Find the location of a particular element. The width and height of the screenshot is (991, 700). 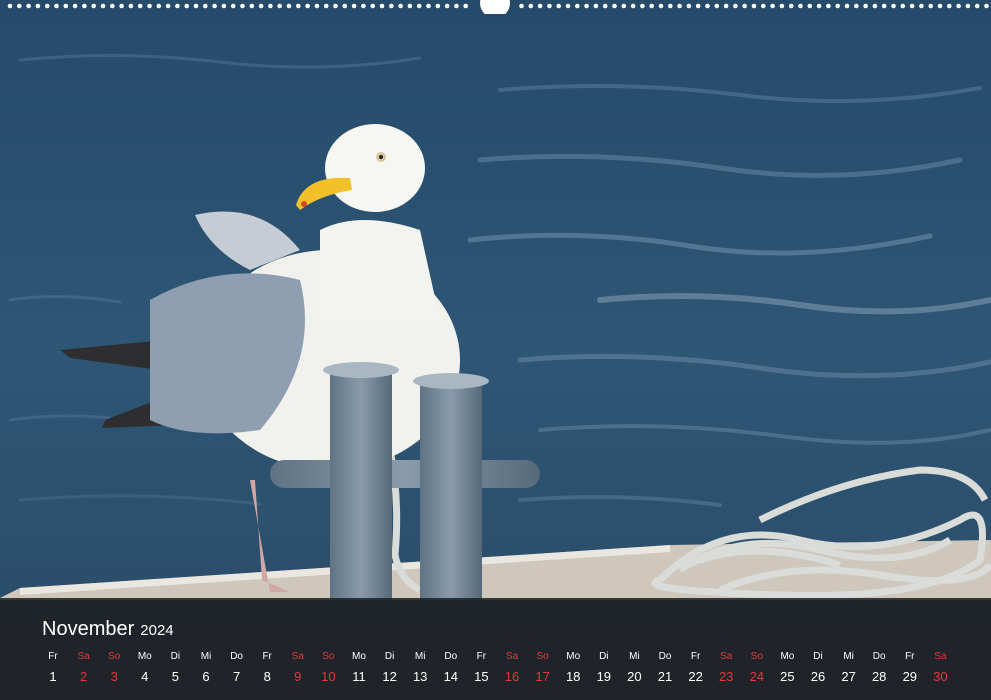

day-number: 6 is located at coordinates (206, 676).